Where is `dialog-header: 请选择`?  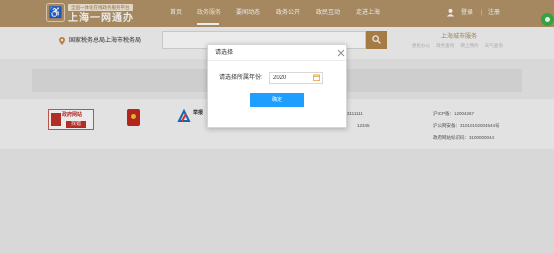
dialog-header: 请选择 is located at coordinates (277, 53).